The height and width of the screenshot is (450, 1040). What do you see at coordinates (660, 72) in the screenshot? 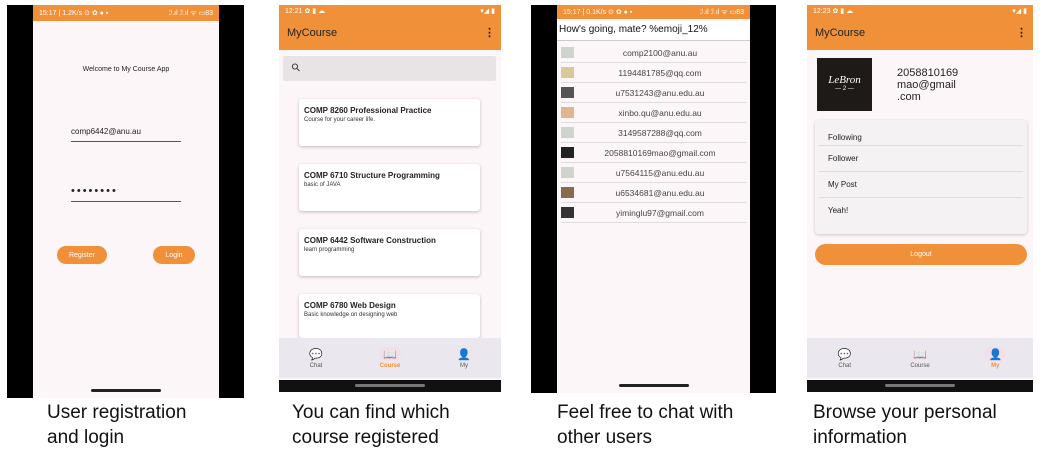
I see `user-email: 1194481785@qq.com` at bounding box center [660, 72].